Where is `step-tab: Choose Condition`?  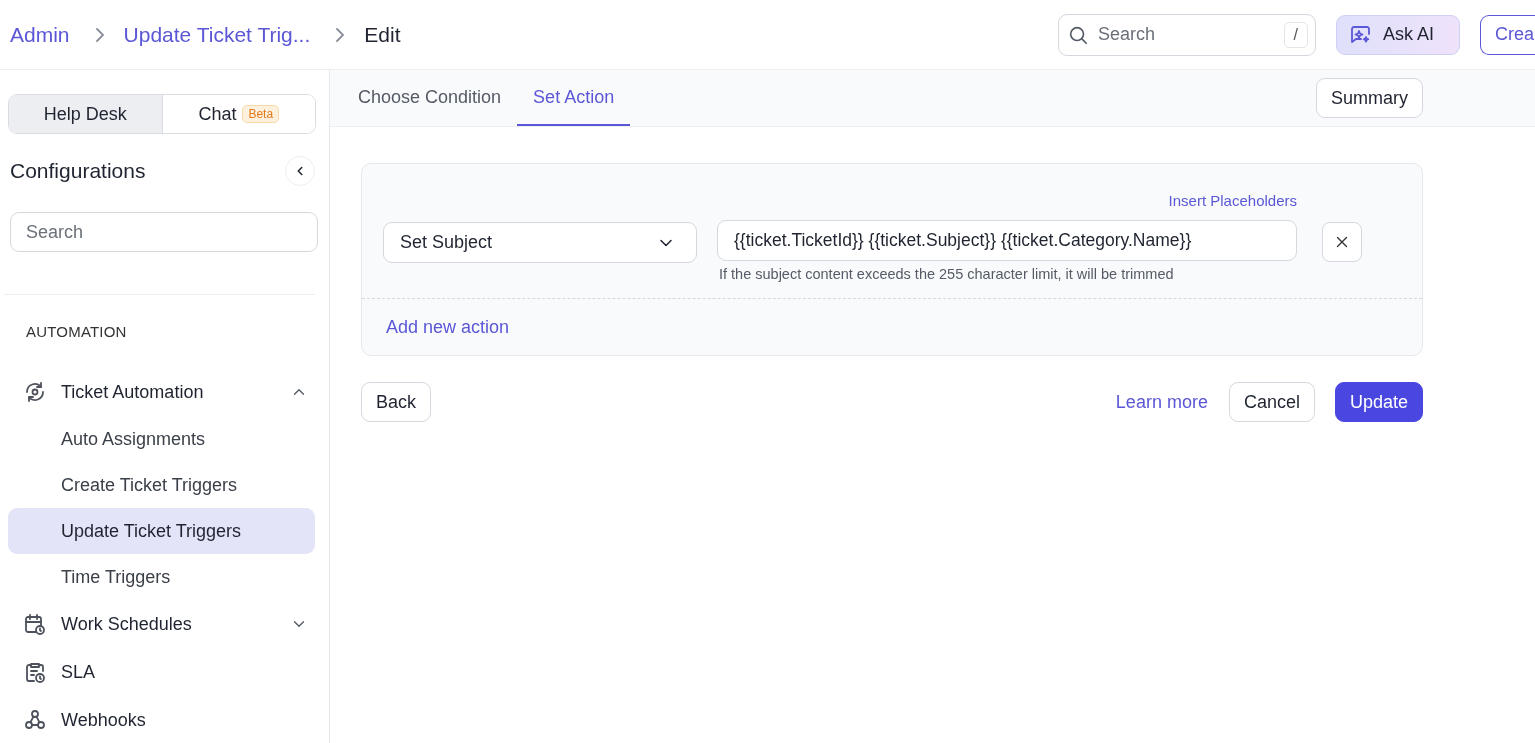 step-tab: Choose Condition is located at coordinates (431, 98).